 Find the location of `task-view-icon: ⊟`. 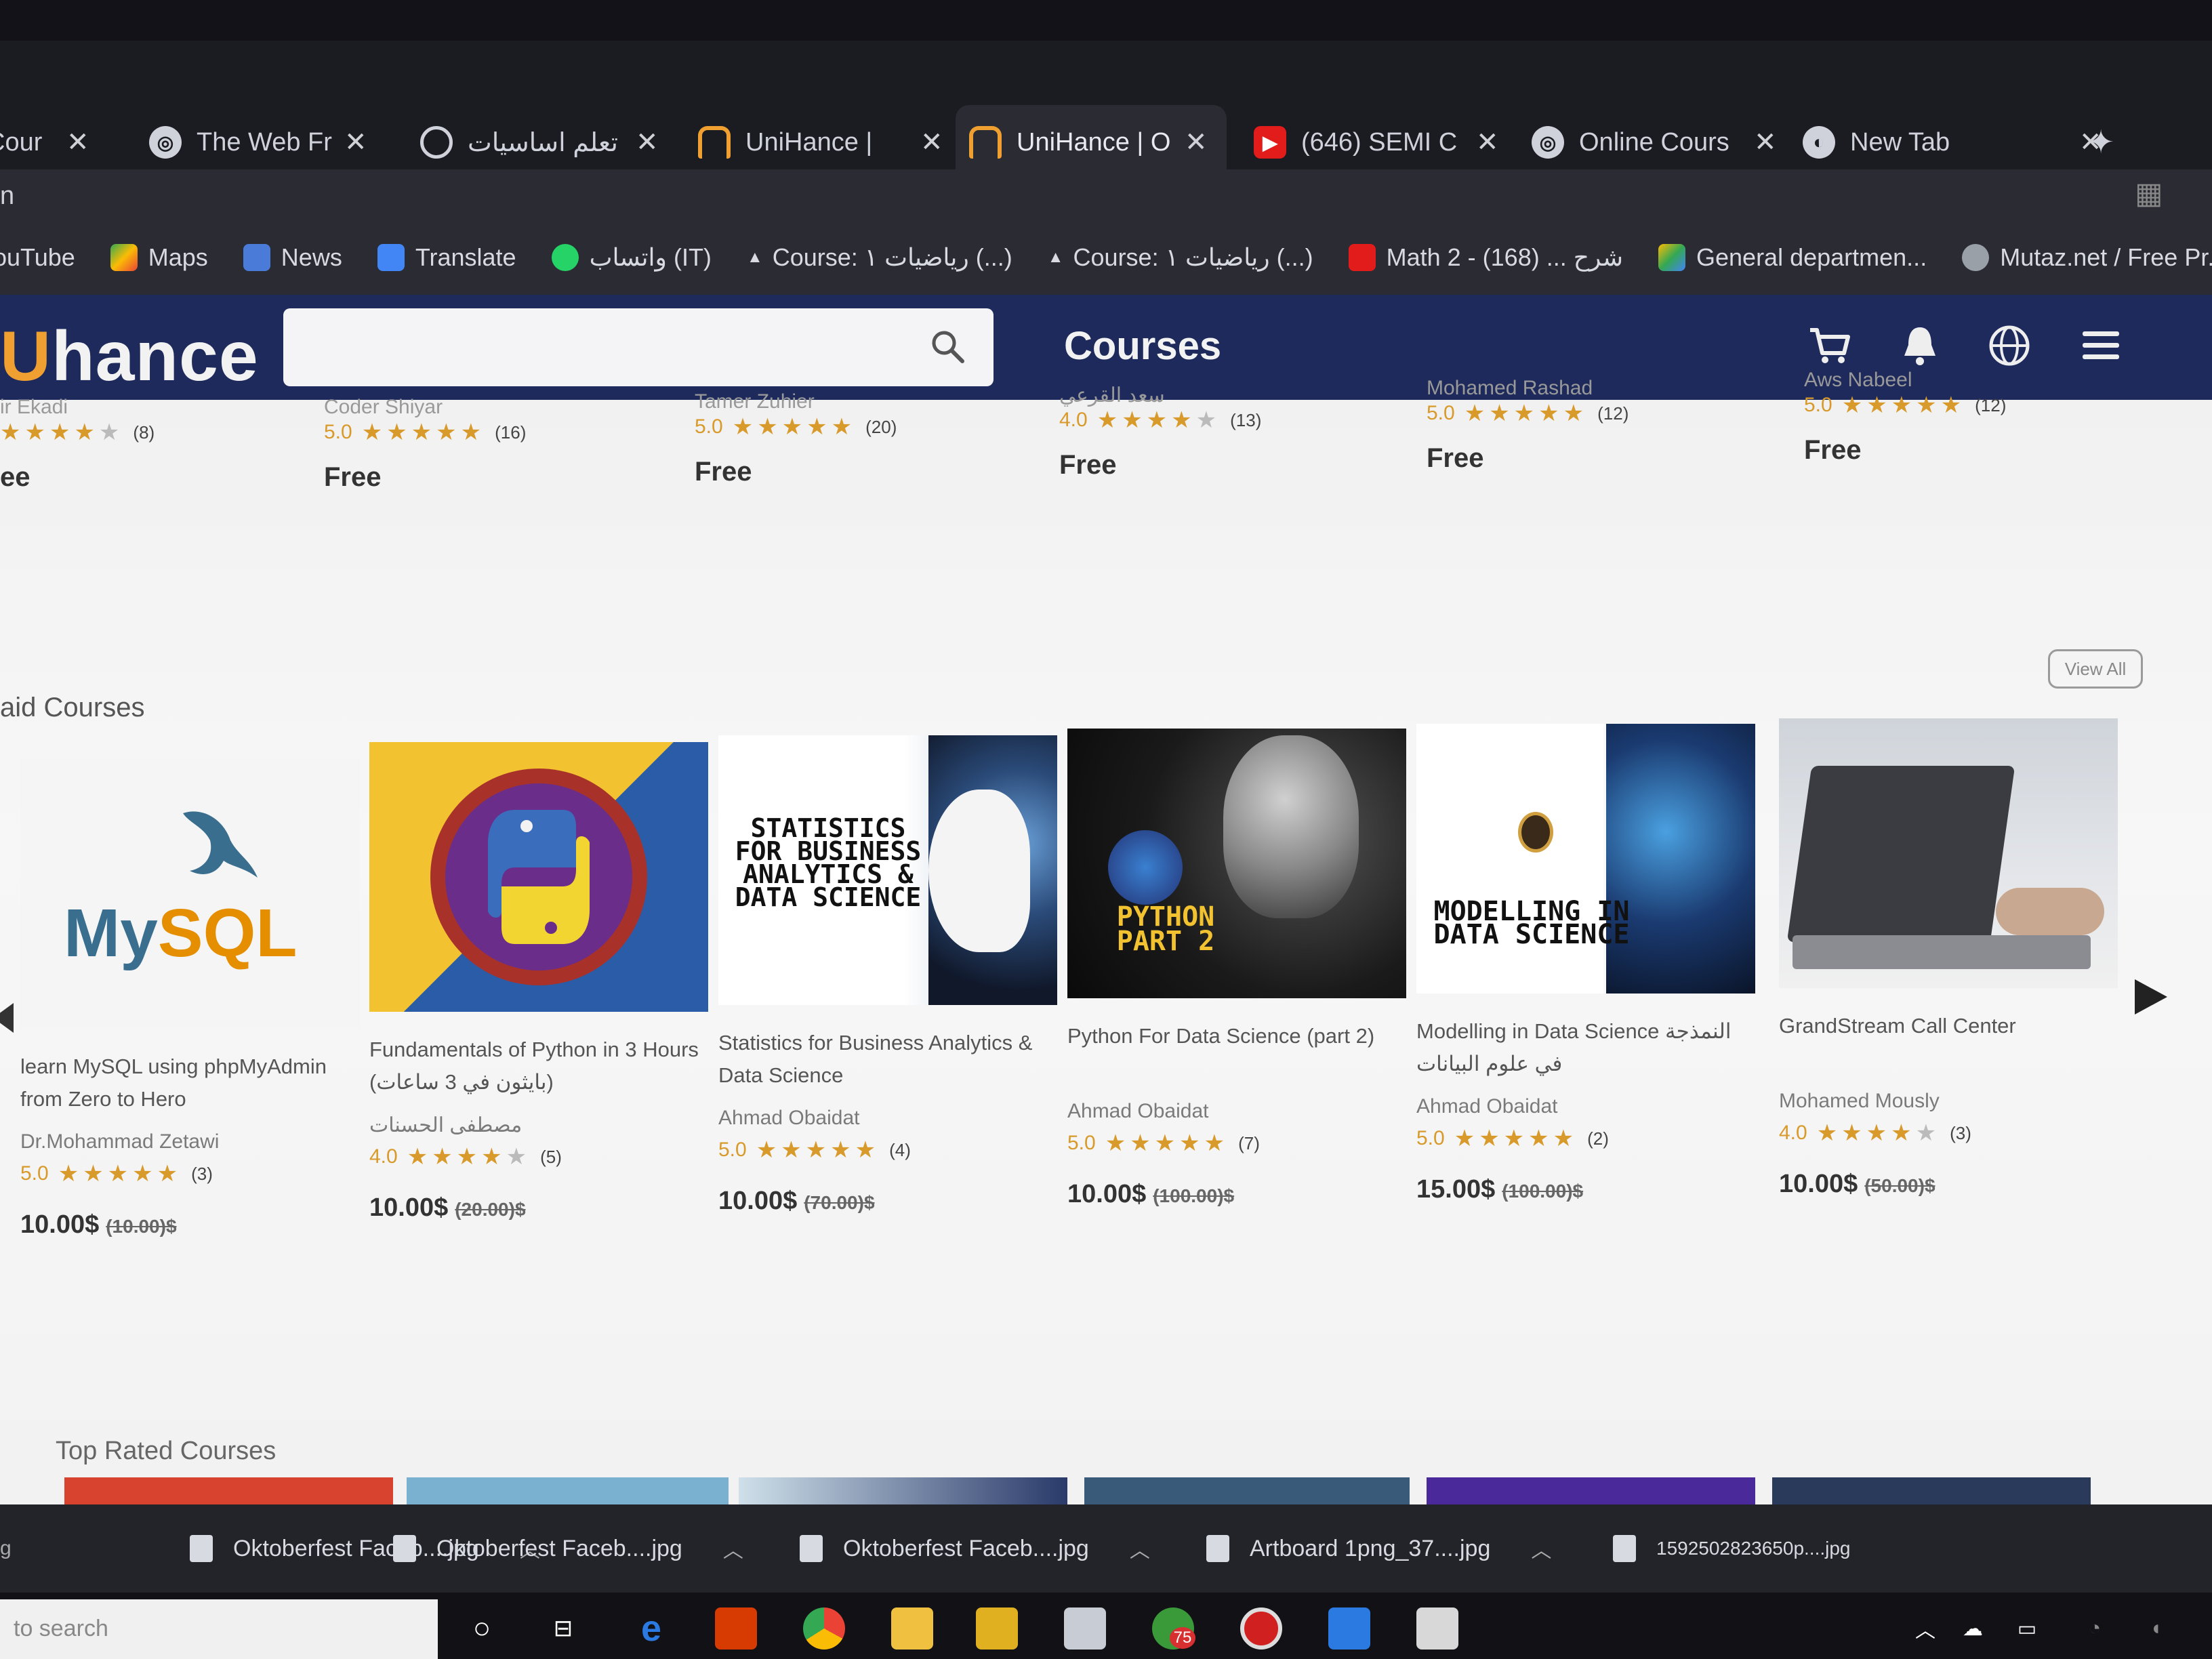

task-view-icon: ⊟ is located at coordinates (563, 1628).